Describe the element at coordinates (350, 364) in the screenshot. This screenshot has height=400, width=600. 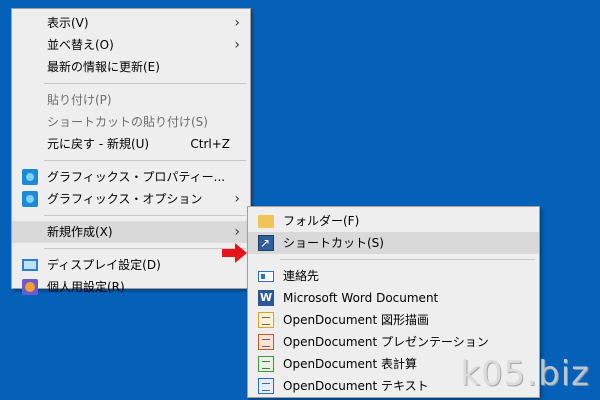
I see `menu-item-label: OpenDocument 表計算` at that location.